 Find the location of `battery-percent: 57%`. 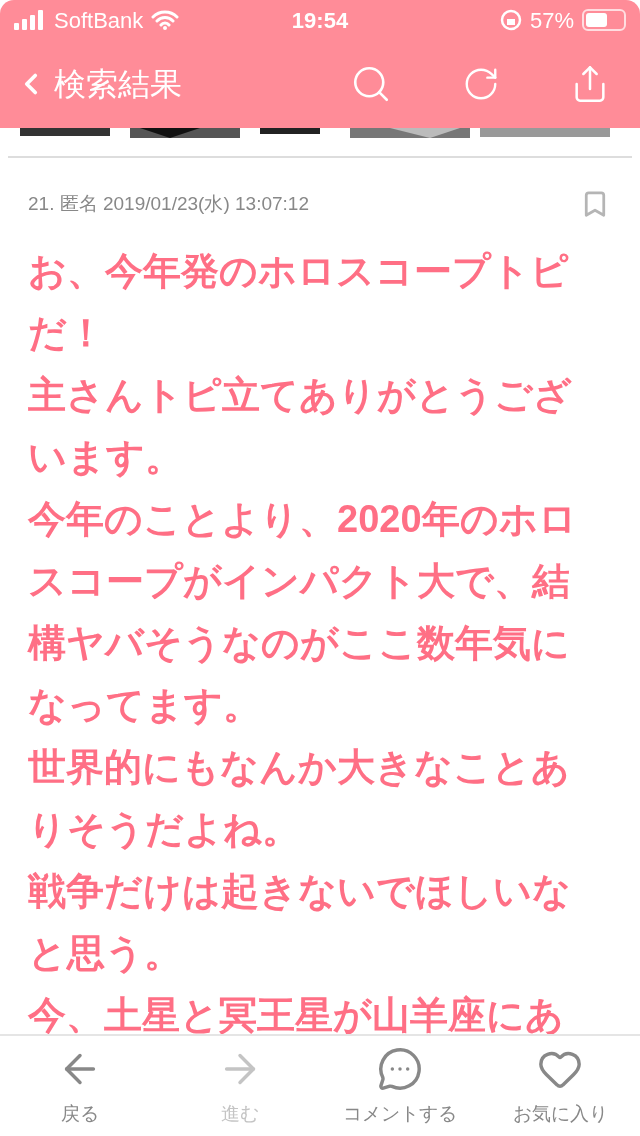

battery-percent: 57% is located at coordinates (551, 20).